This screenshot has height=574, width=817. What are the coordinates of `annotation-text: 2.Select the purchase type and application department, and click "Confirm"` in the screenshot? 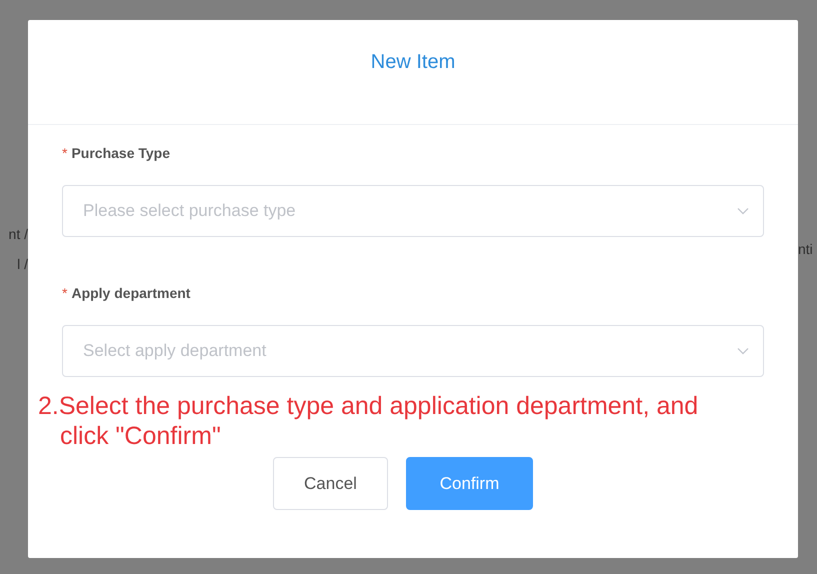 It's located at (369, 421).